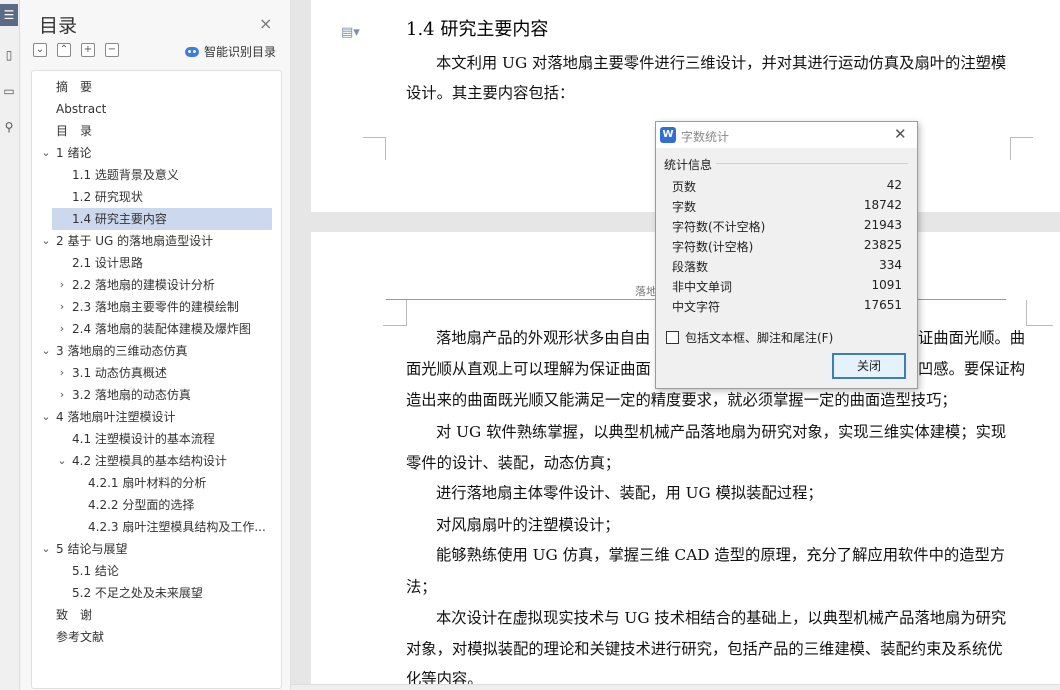  What do you see at coordinates (675, 687) in the screenshot?
I see `horizontal-scrollbar` at bounding box center [675, 687].